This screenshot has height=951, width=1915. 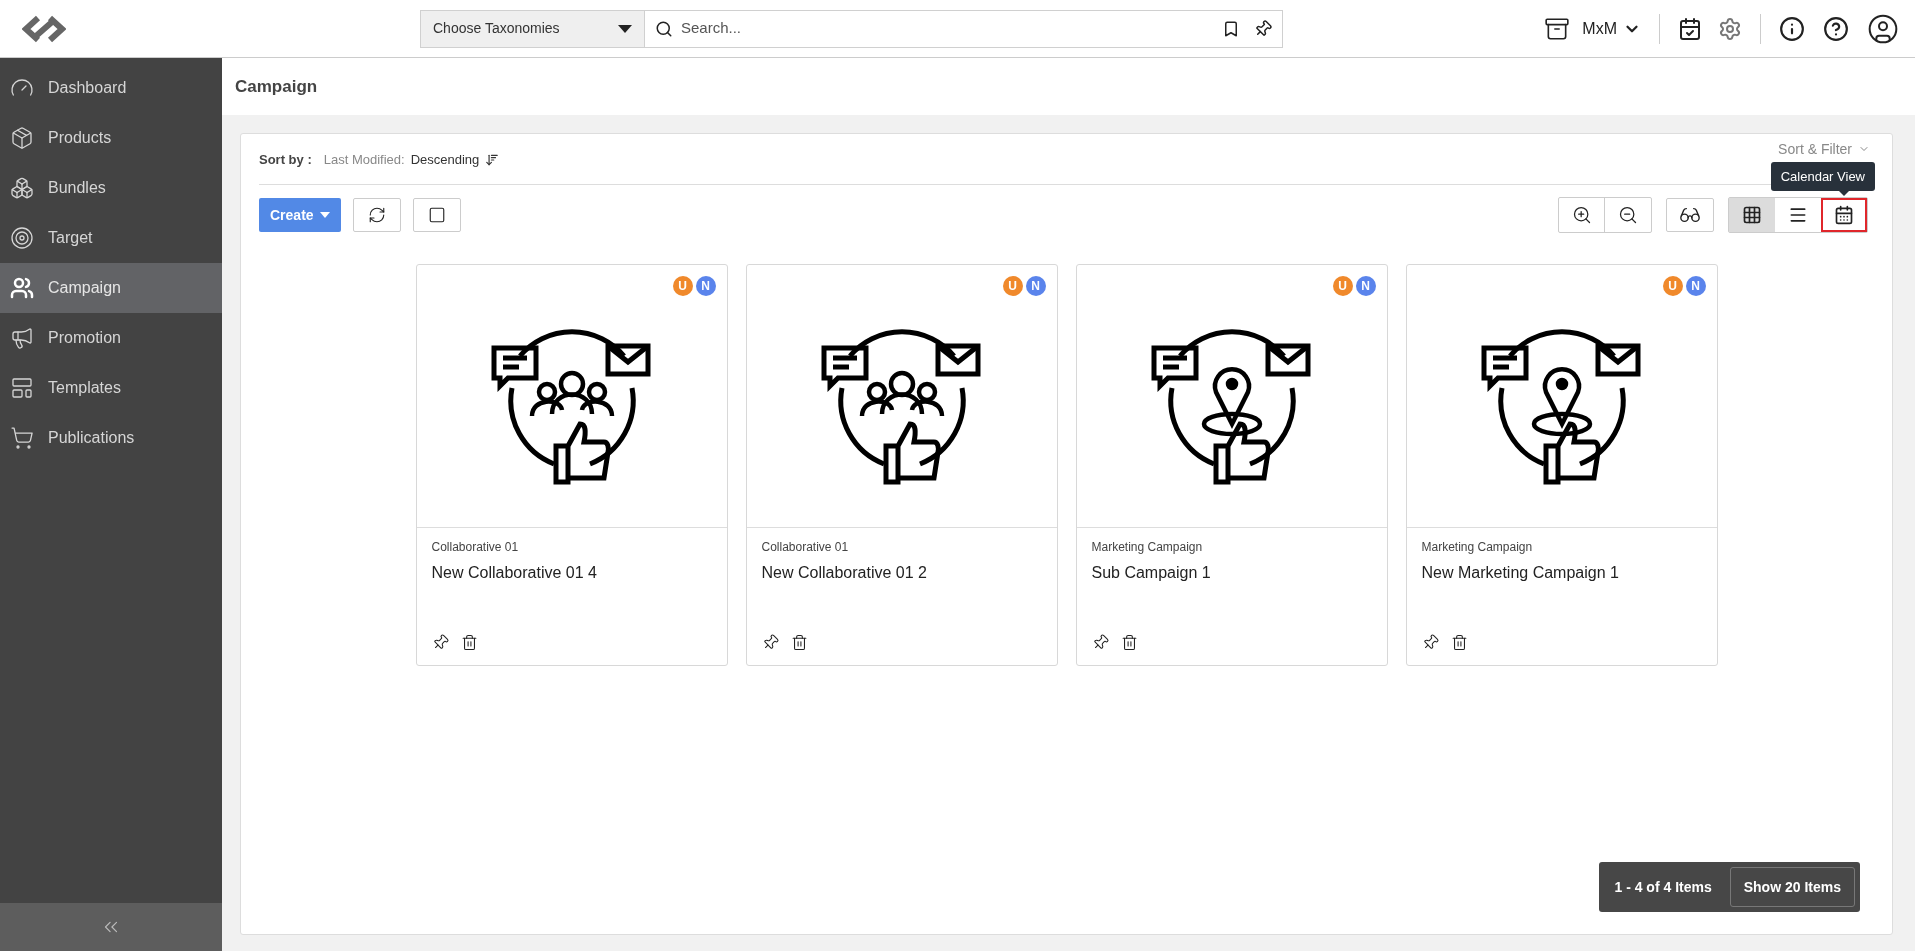 I want to click on people-icon, so click(x=22, y=288).